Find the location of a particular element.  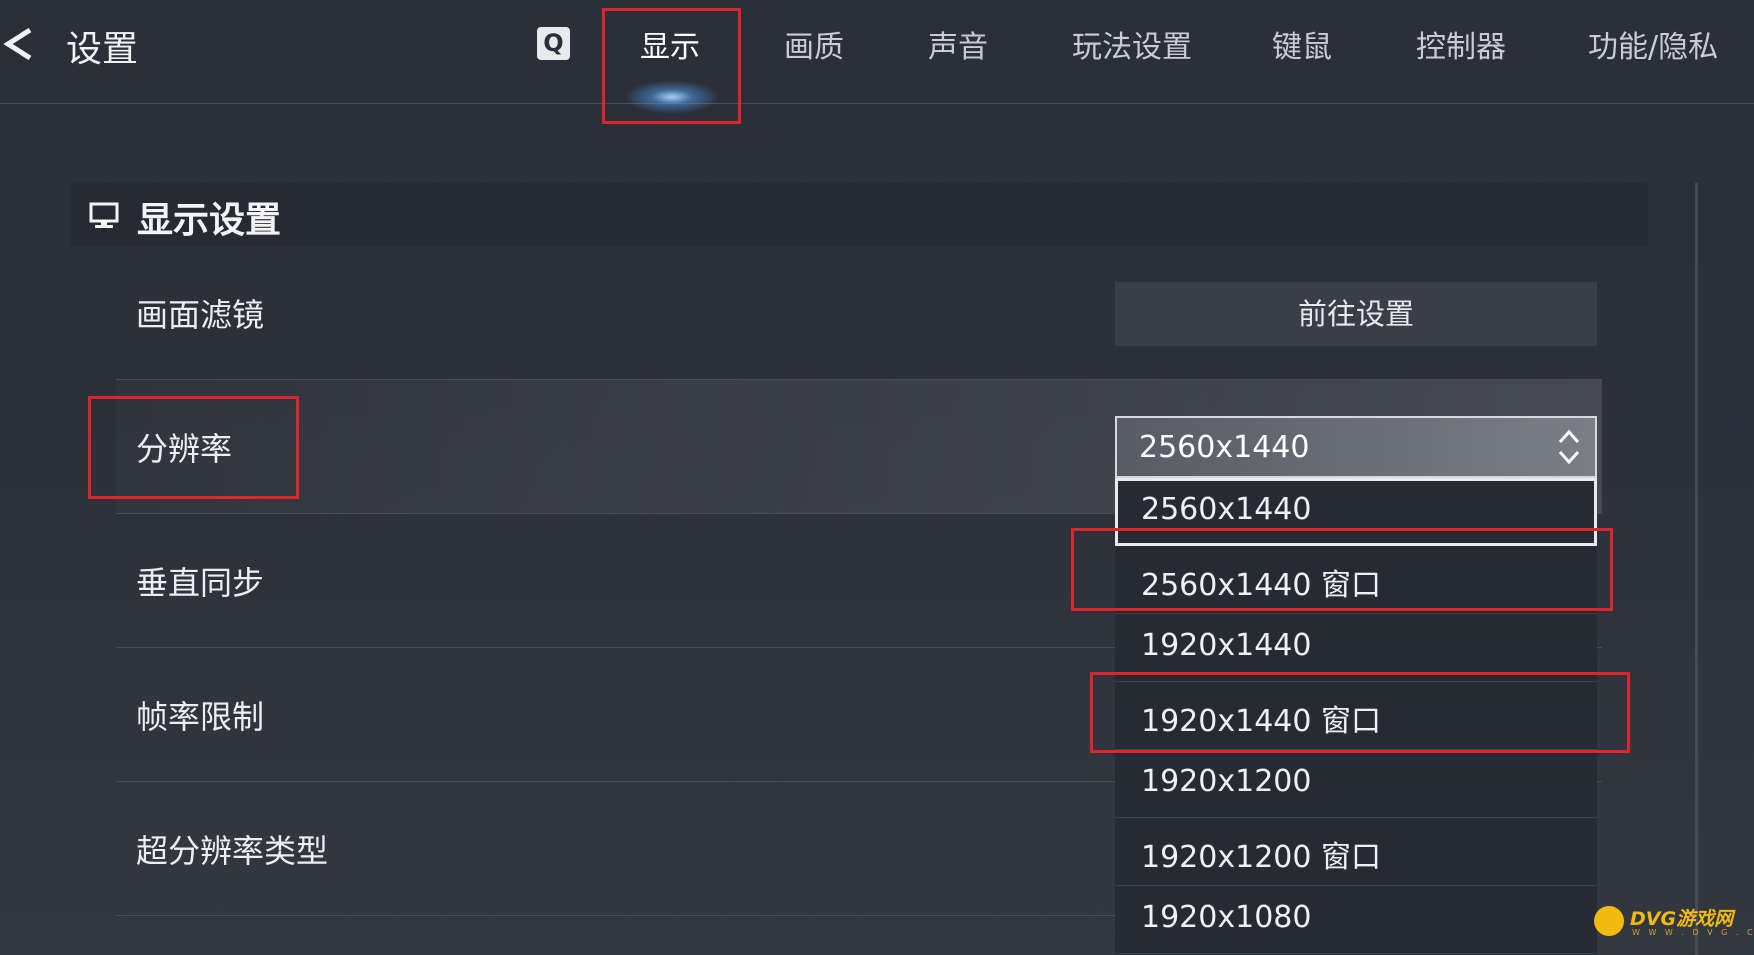

resolution-option: 2560x1440 窗口 is located at coordinates (1356, 580).